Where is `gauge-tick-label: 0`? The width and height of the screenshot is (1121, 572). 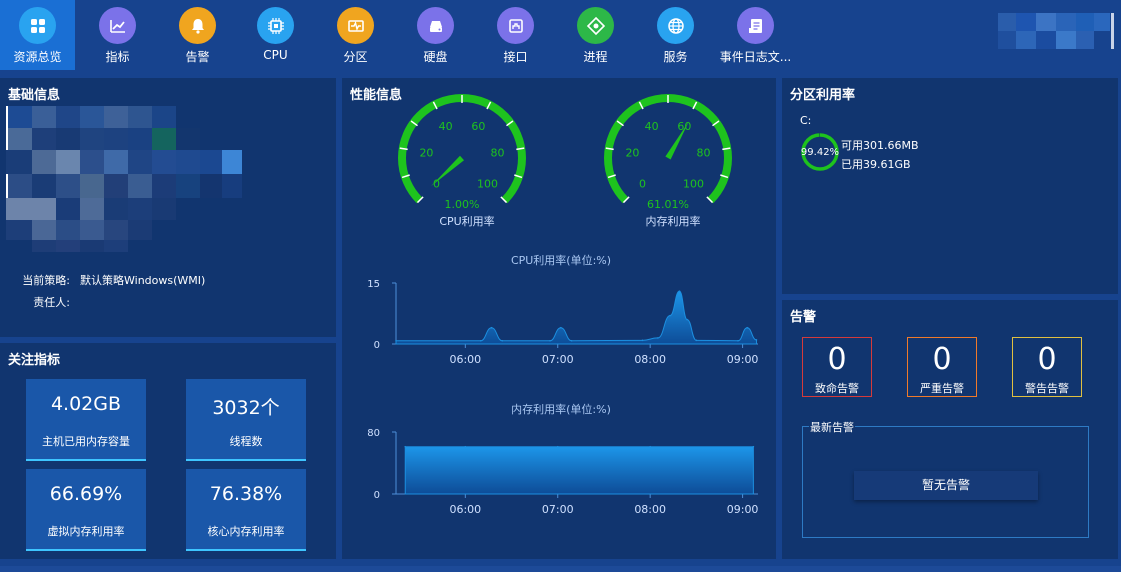 gauge-tick-label: 0 is located at coordinates (642, 183).